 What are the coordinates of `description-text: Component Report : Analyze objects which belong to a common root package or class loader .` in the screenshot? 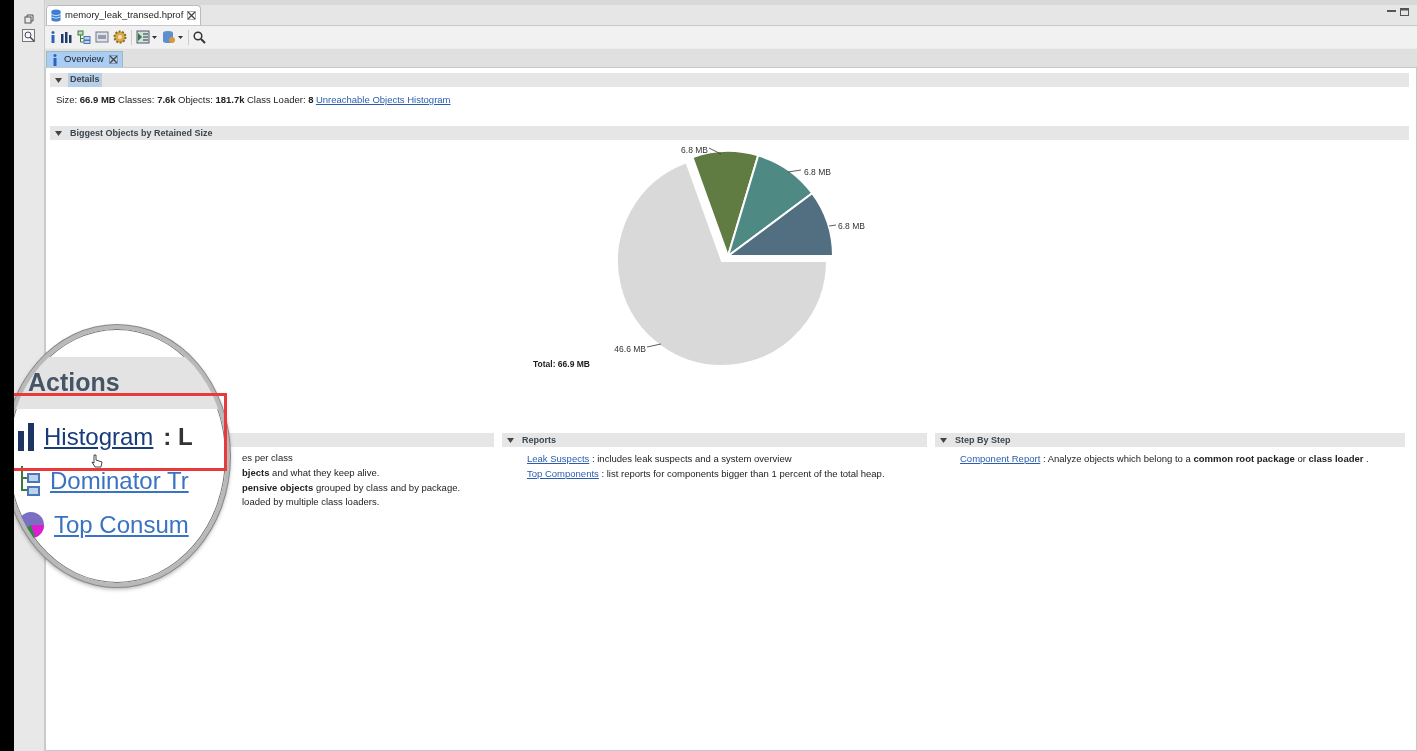 It's located at (1165, 459).